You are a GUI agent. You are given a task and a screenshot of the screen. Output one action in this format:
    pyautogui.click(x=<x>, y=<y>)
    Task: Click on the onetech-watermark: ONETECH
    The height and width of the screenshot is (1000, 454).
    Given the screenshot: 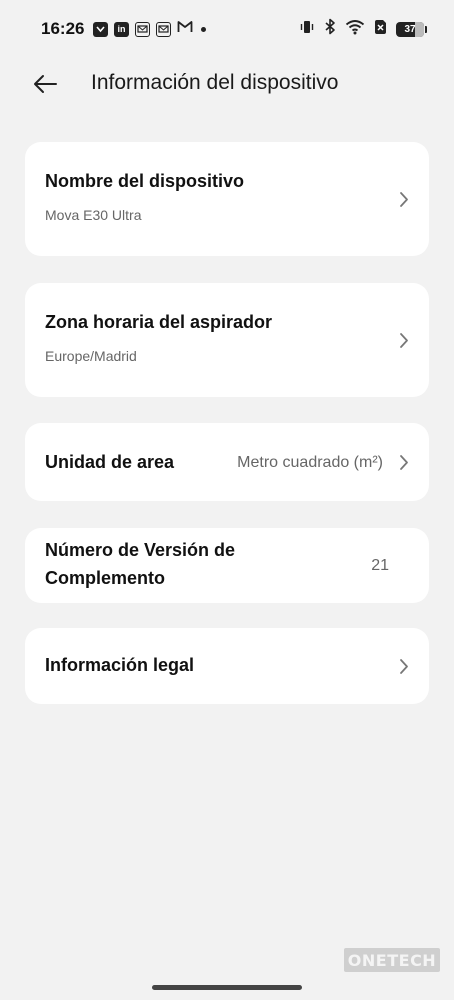 What is the action you would take?
    pyautogui.click(x=392, y=960)
    